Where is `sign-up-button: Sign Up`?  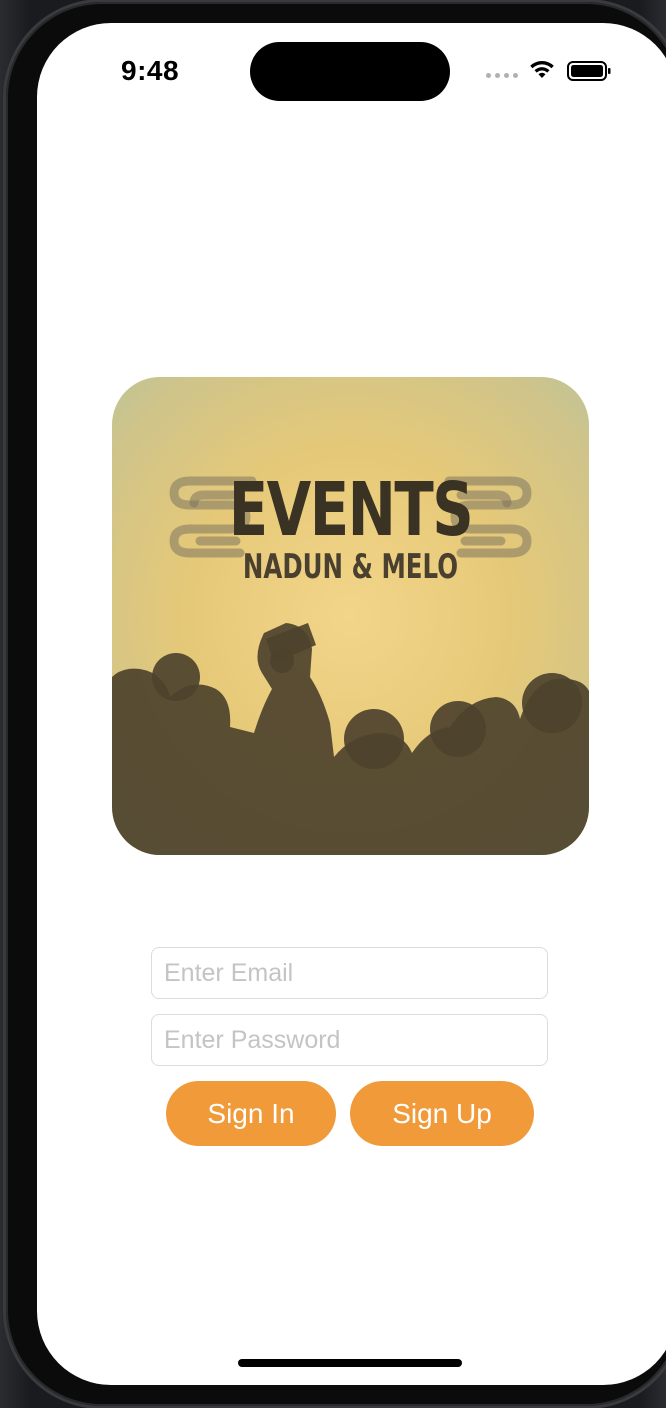 sign-up-button: Sign Up is located at coordinates (442, 1113).